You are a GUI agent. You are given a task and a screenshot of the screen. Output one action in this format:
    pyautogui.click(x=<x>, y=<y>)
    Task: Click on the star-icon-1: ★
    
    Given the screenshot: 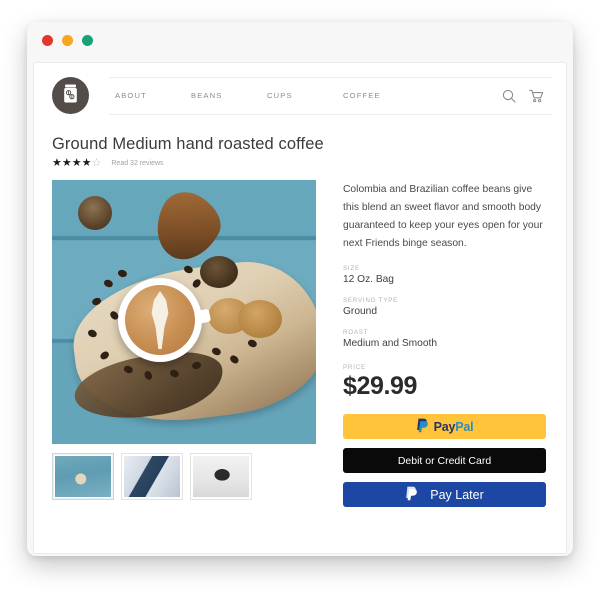 What is the action you would take?
    pyautogui.click(x=57, y=163)
    